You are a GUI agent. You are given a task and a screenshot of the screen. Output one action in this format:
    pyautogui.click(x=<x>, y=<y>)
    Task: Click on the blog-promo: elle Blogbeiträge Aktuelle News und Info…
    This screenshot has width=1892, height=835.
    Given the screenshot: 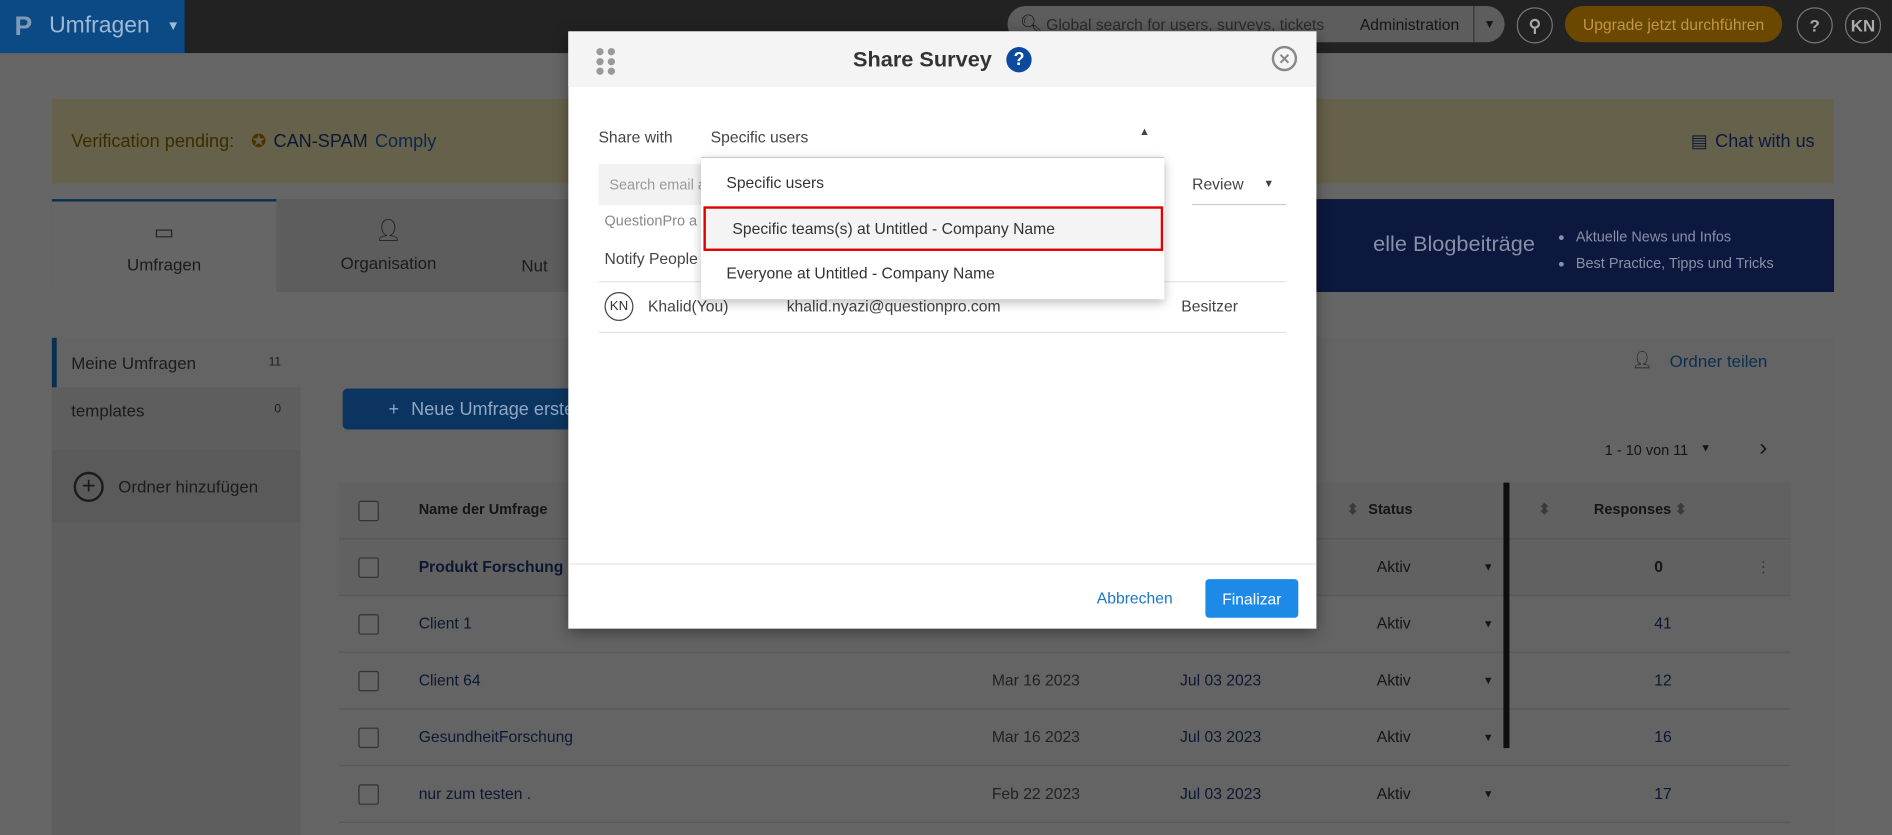 What is the action you would take?
    pyautogui.click(x=1575, y=245)
    